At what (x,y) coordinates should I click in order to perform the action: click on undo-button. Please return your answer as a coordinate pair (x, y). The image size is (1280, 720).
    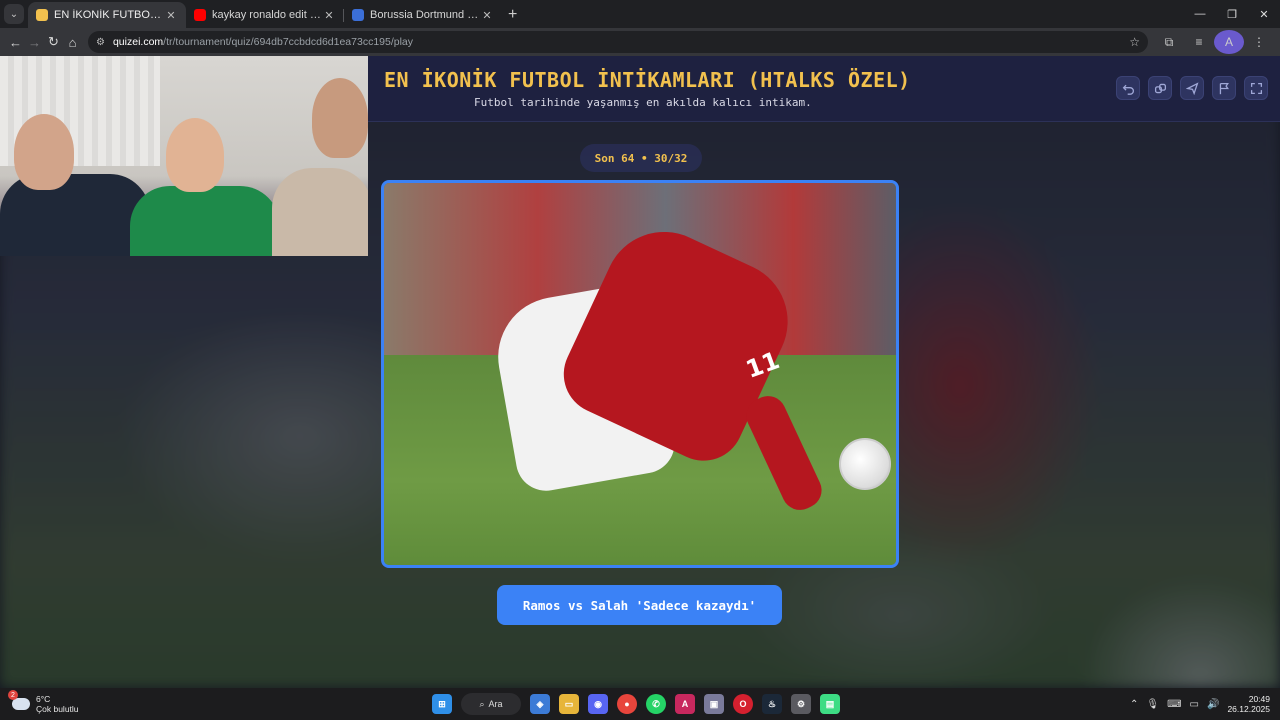
    Looking at the image, I should click on (1128, 88).